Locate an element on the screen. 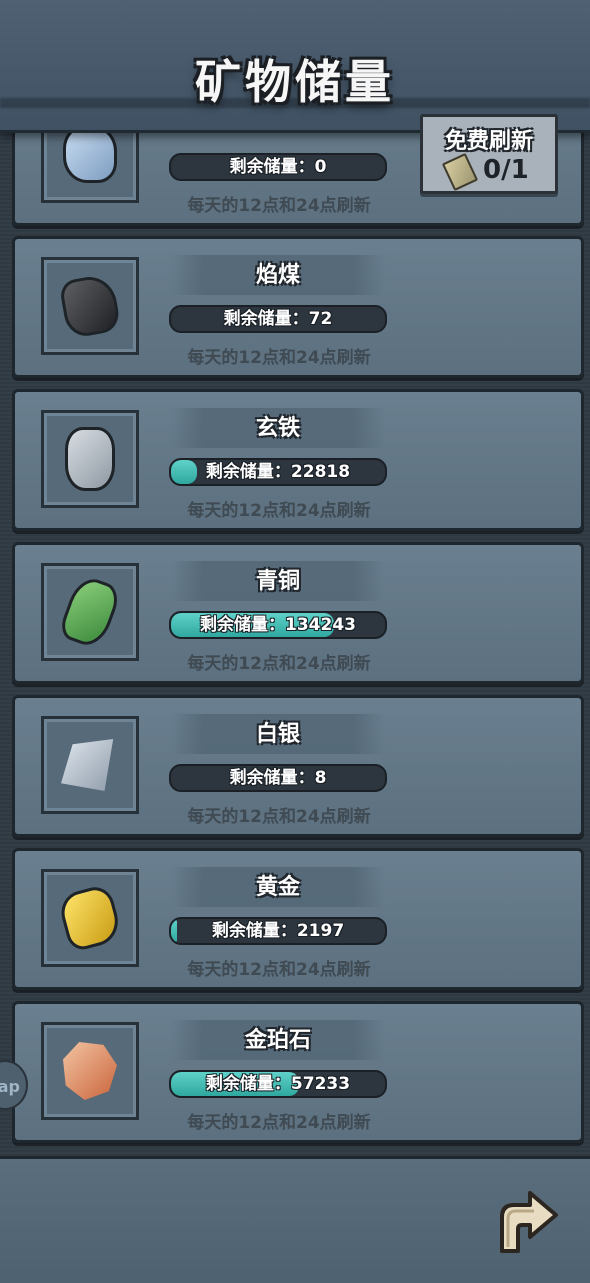 This screenshot has height=1283, width=590. stock-label: 剩余储量：72 is located at coordinates (278, 319).